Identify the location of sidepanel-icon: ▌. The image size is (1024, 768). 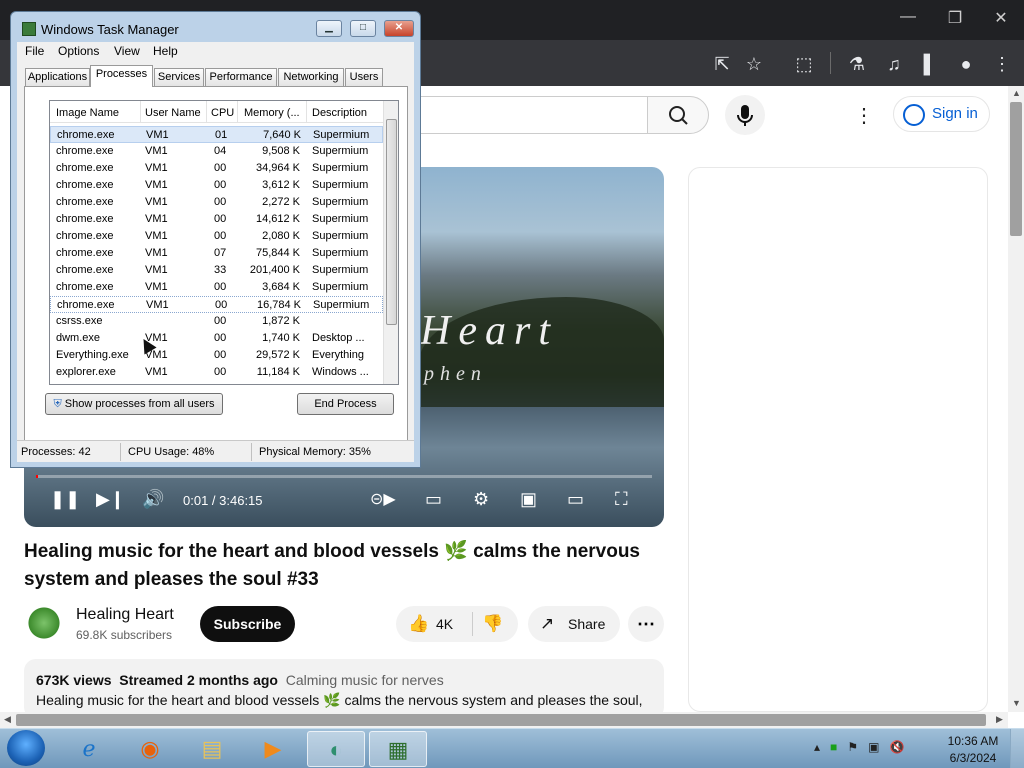
(930, 64).